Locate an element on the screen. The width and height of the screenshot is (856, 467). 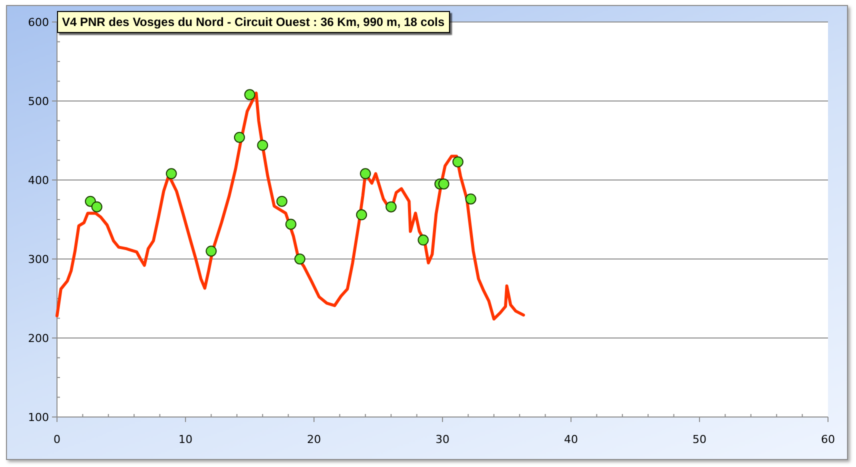
axis-label: 200 is located at coordinates (38, 338).